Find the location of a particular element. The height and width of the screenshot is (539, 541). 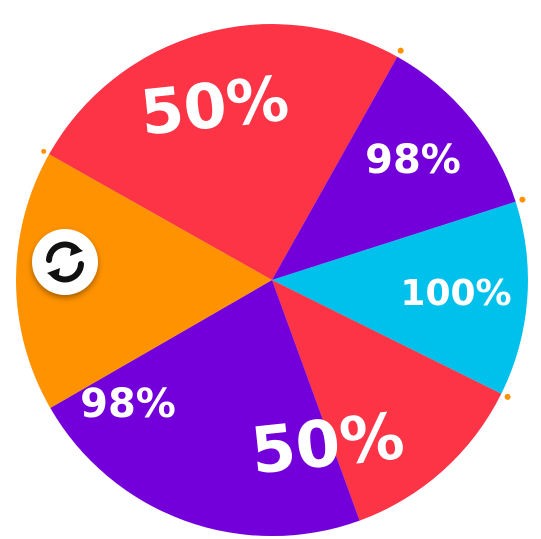

segment-label: 50% is located at coordinates (214, 106).